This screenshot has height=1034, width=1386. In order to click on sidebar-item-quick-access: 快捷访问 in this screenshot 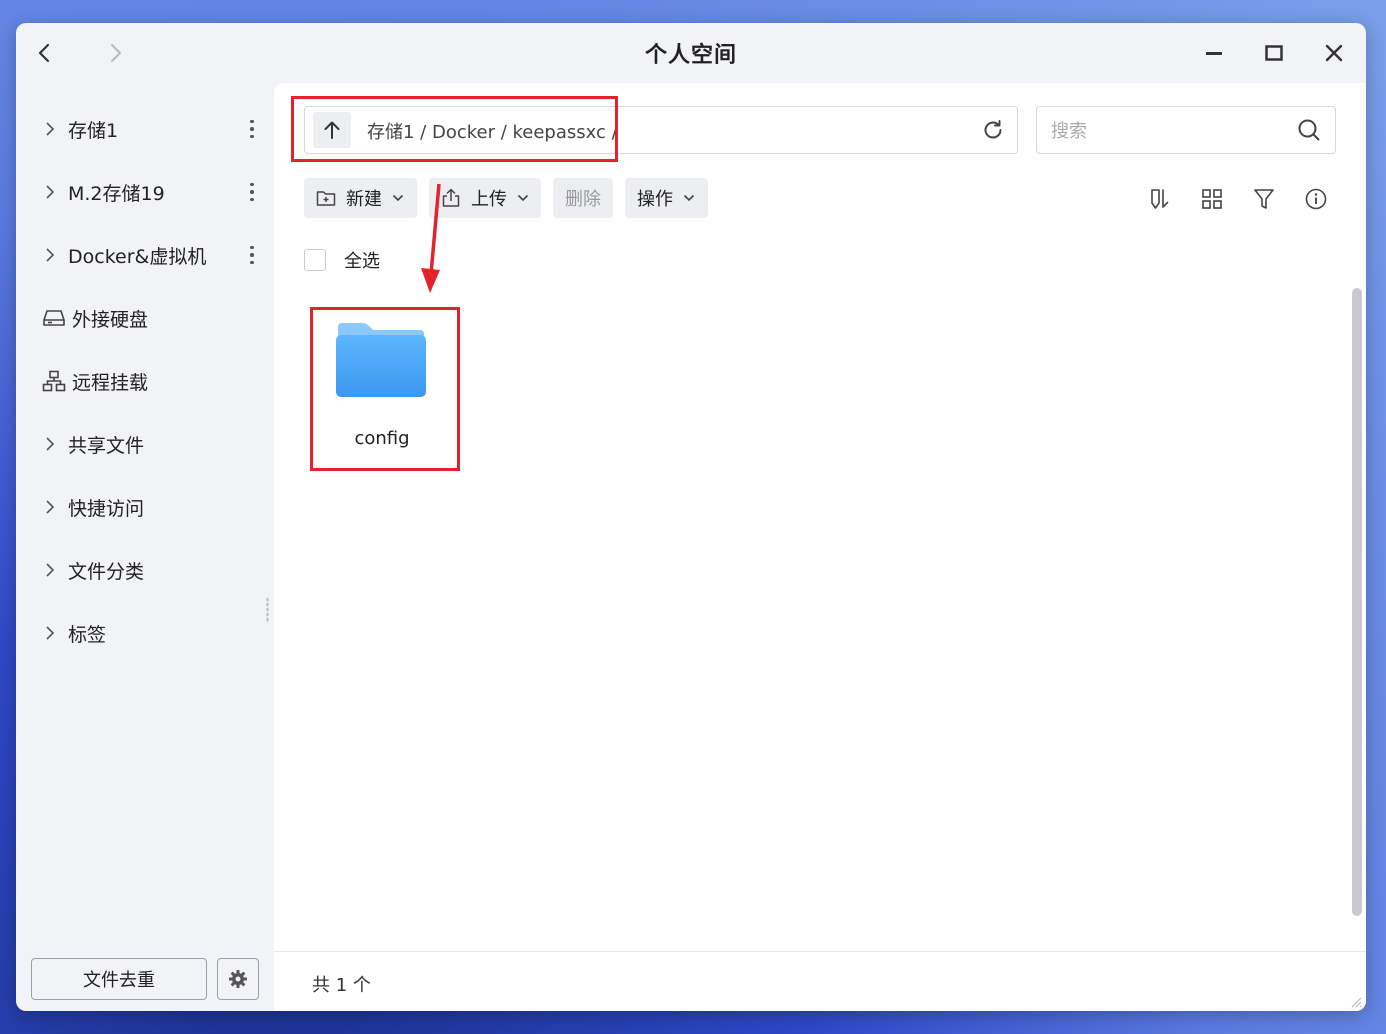, I will do `click(147, 507)`.